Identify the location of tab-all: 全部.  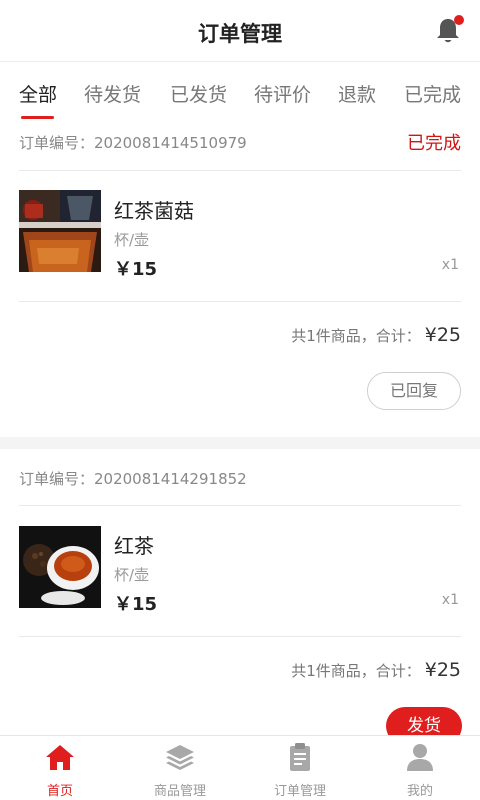
(38, 93).